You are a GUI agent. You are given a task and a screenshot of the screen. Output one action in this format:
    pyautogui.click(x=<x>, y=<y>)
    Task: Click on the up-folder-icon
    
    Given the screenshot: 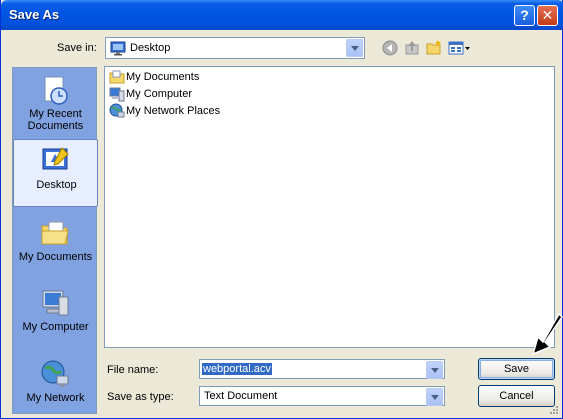 What is the action you would take?
    pyautogui.click(x=412, y=48)
    